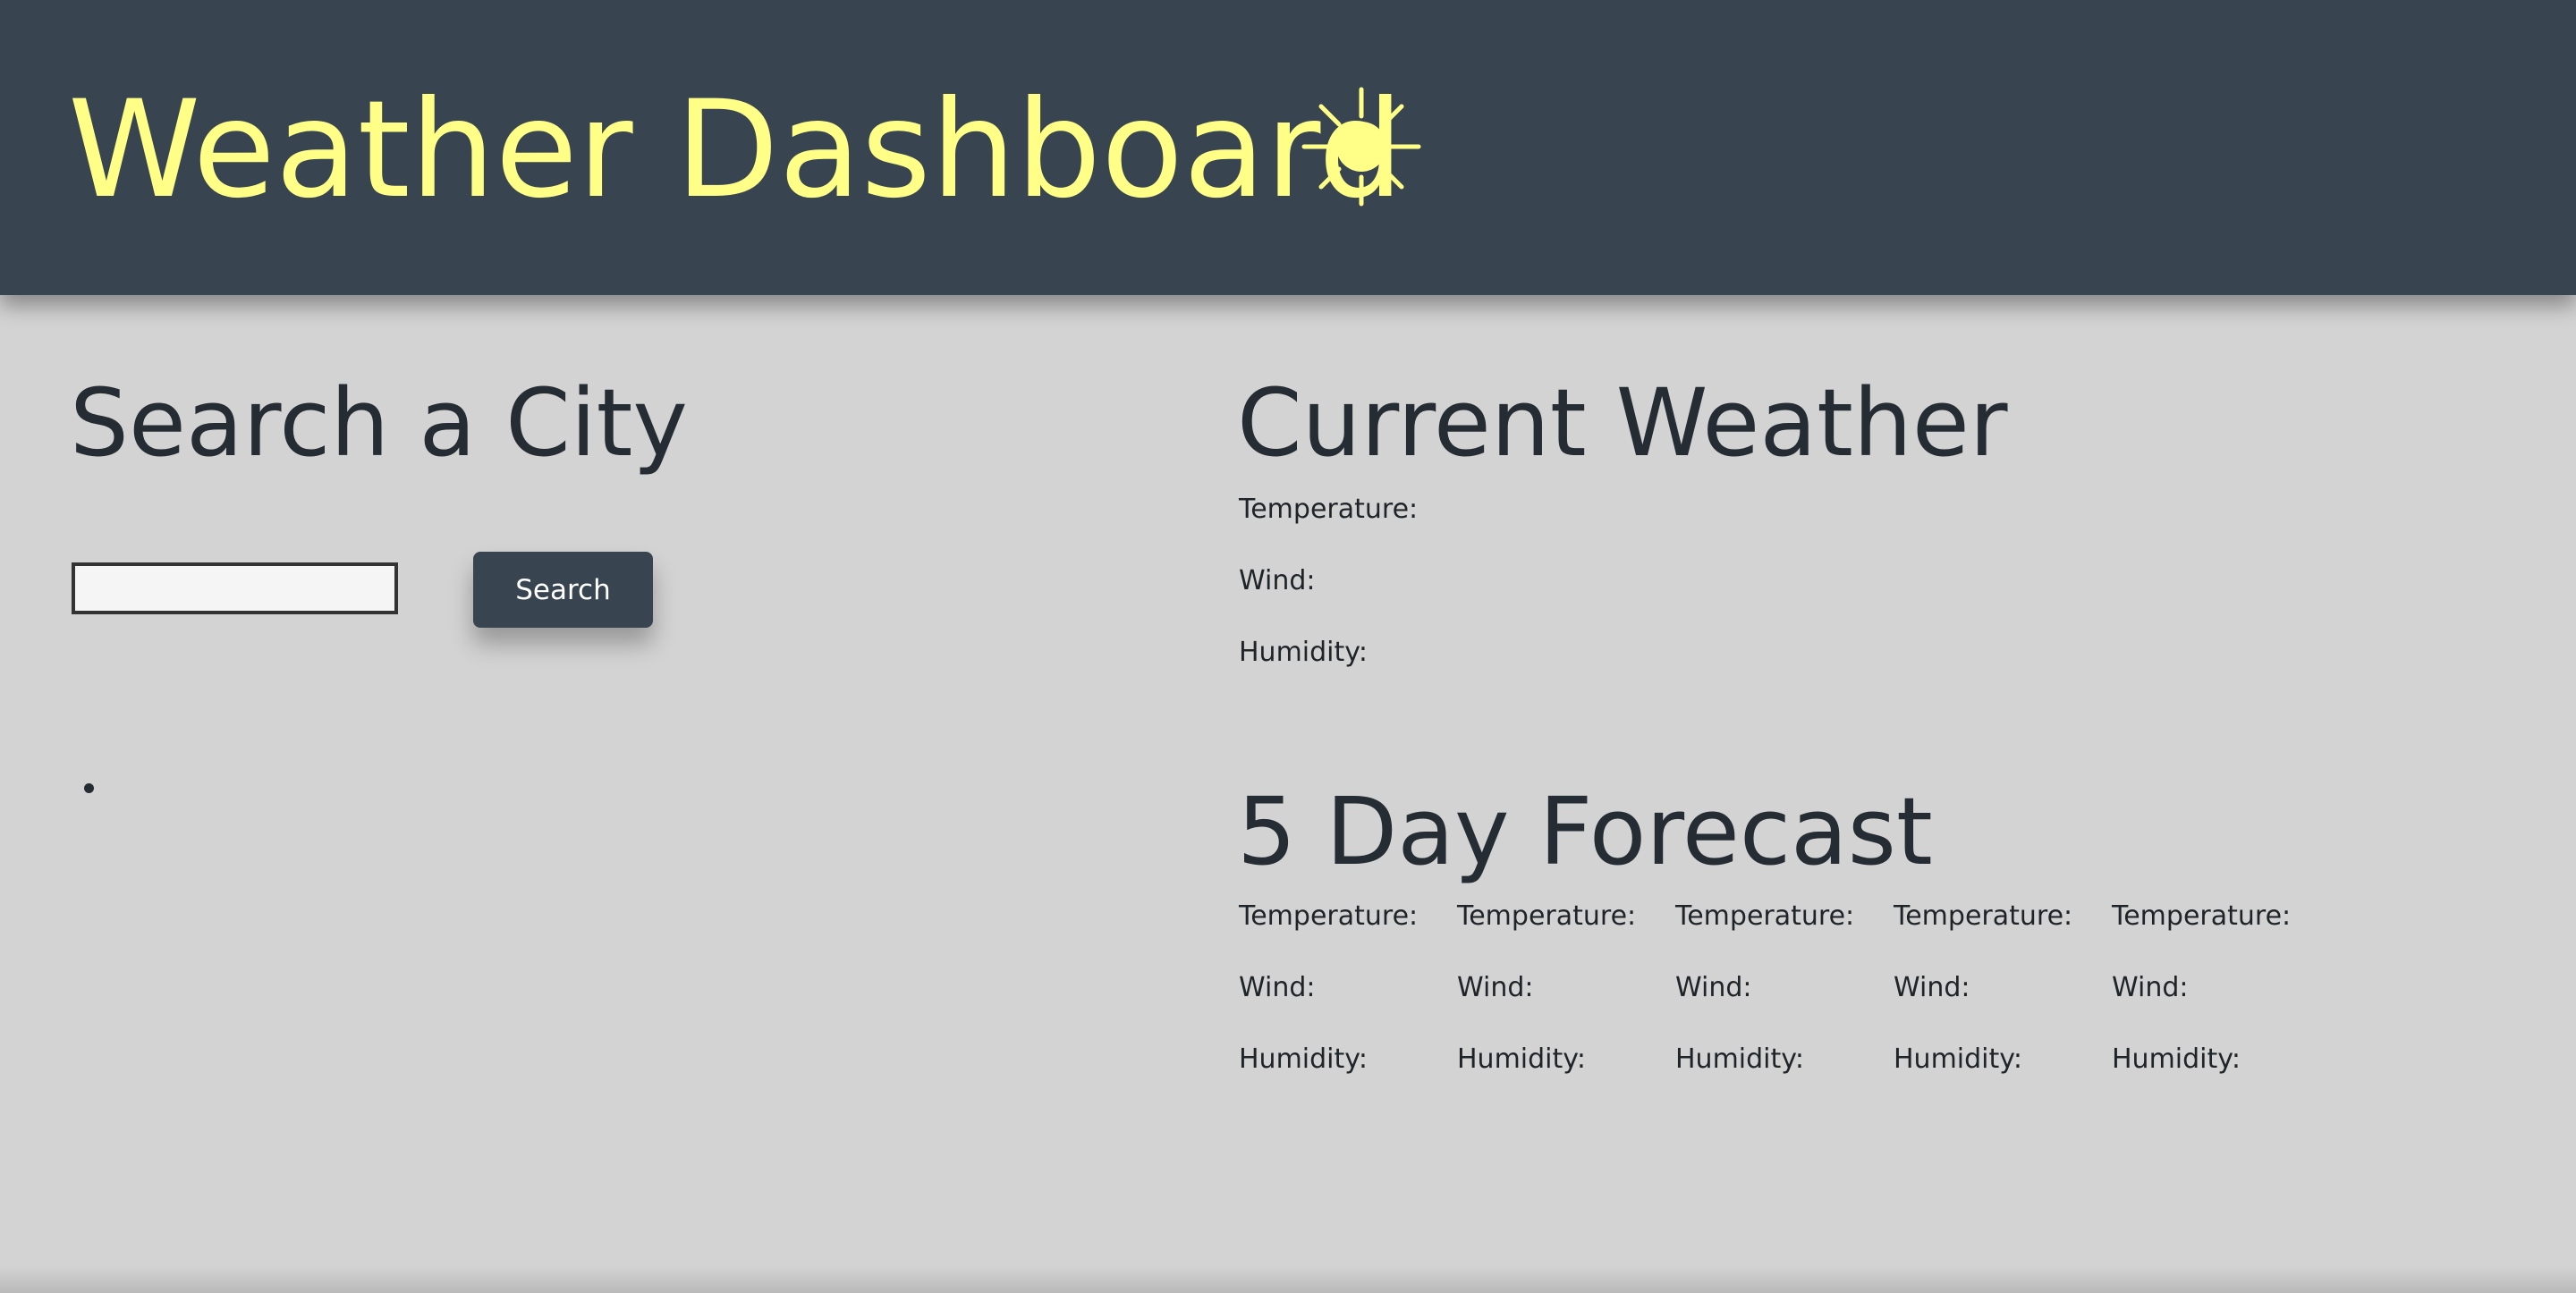  Describe the element at coordinates (89, 796) in the screenshot. I see `search-history-list` at that location.